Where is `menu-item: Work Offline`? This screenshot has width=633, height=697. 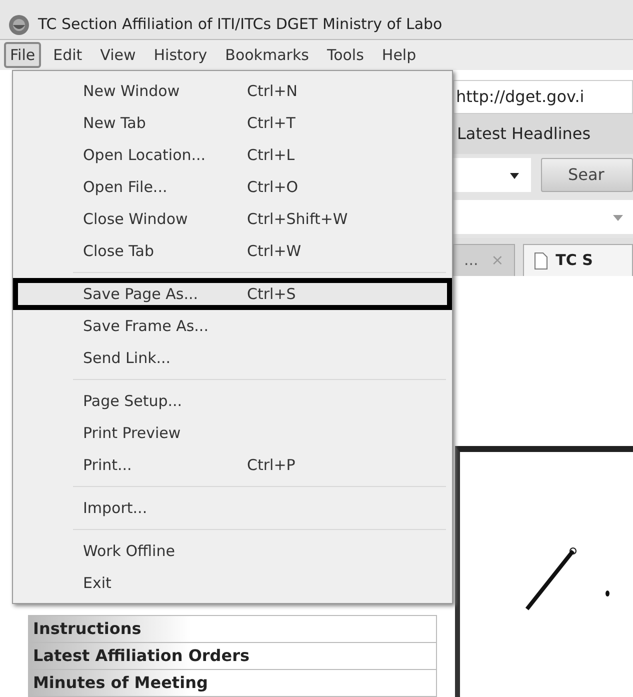 menu-item: Work Offline is located at coordinates (232, 551).